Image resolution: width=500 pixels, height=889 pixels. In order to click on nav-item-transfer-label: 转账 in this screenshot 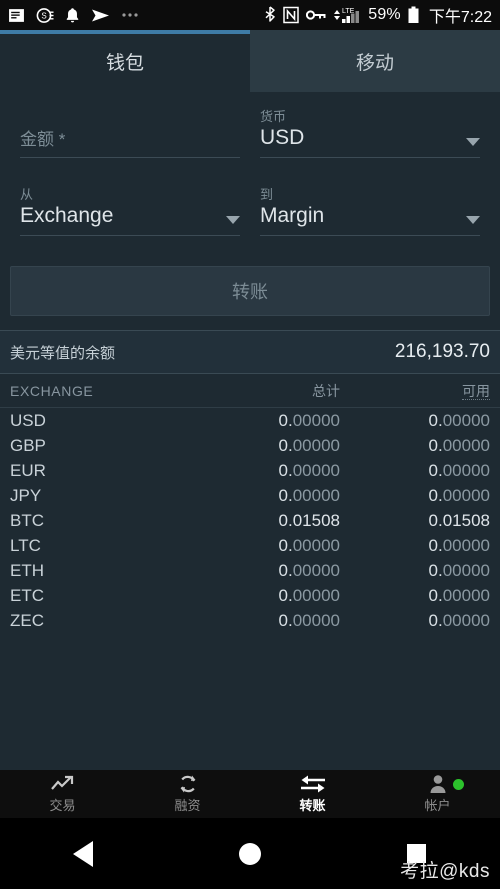, I will do `click(312, 805)`.